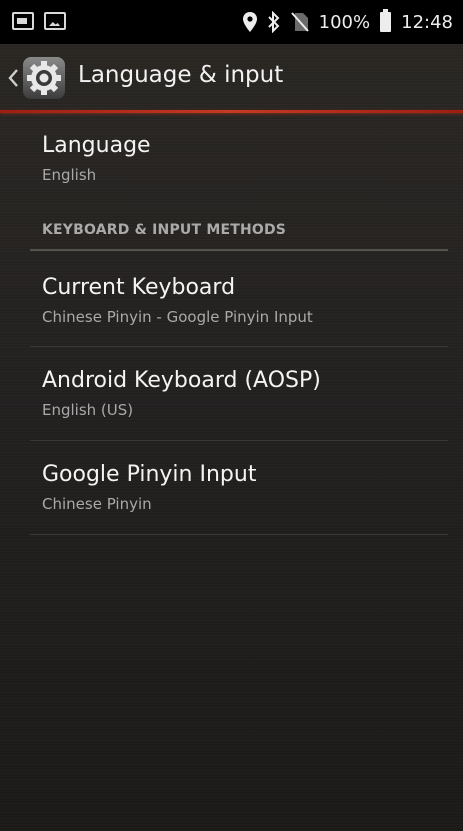 The width and height of the screenshot is (463, 831). I want to click on status-bar-system: 100% 12:48, so click(347, 22).